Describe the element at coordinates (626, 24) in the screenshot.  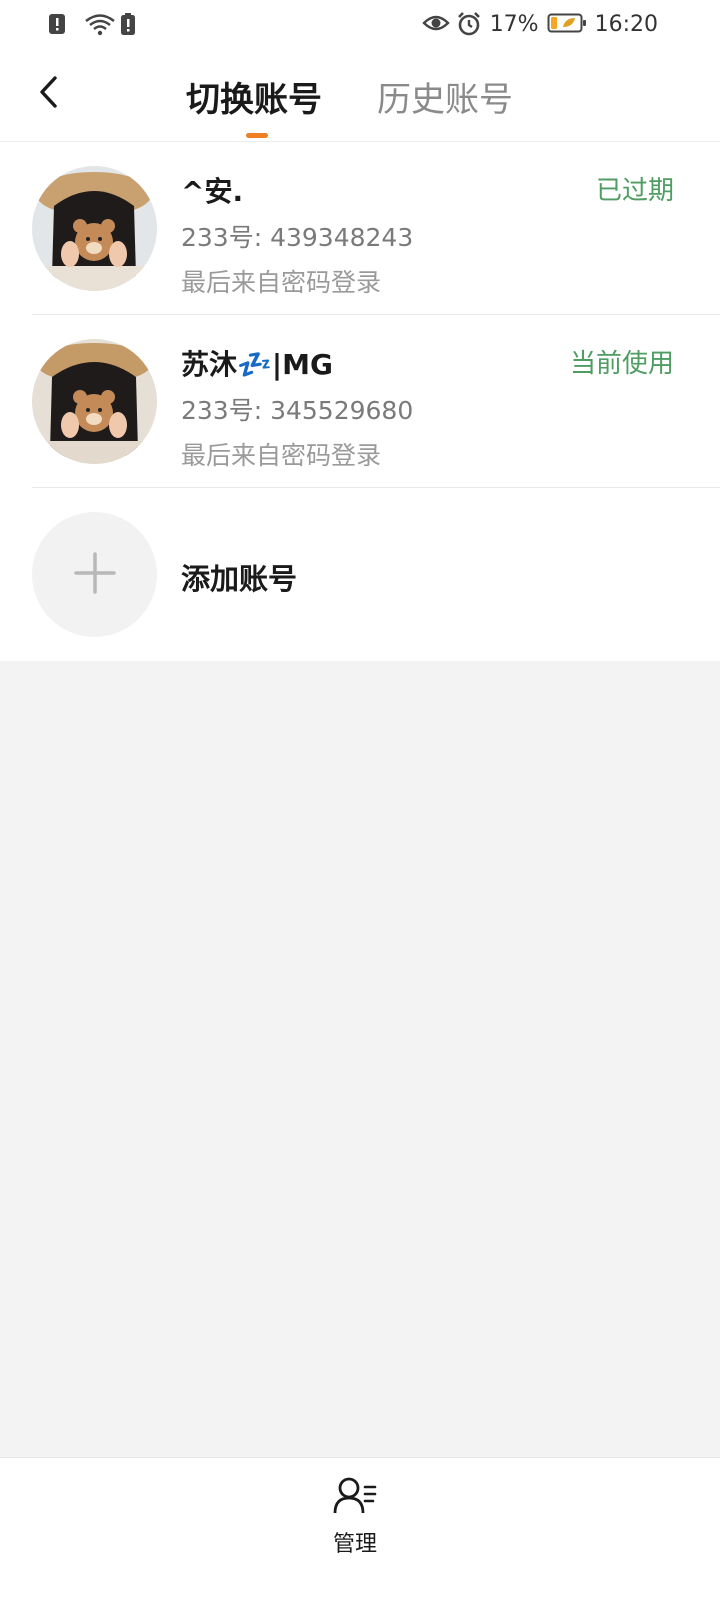
I see `status-time: 16:20` at that location.